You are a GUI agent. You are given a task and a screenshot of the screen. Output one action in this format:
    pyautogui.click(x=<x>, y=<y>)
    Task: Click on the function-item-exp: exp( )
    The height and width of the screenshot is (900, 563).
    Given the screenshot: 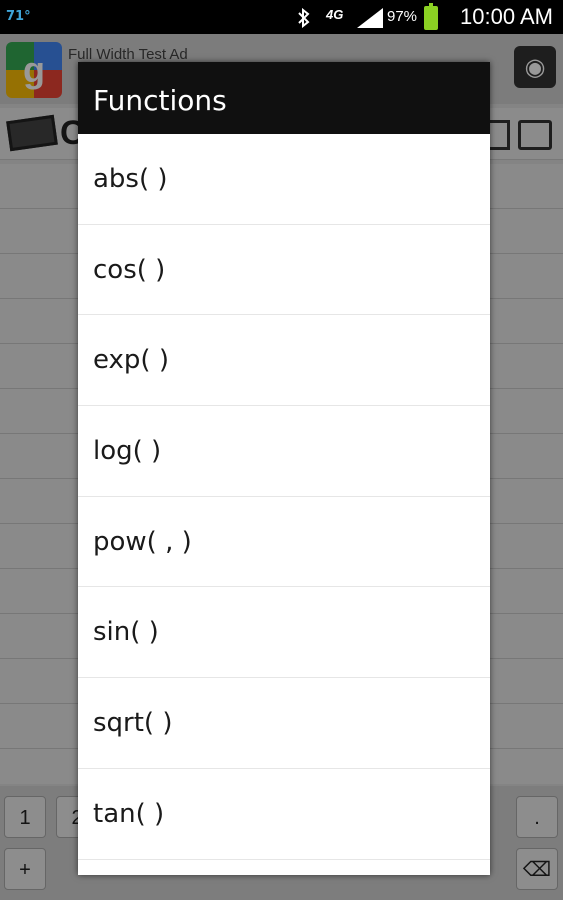 What is the action you would take?
    pyautogui.click(x=284, y=361)
    